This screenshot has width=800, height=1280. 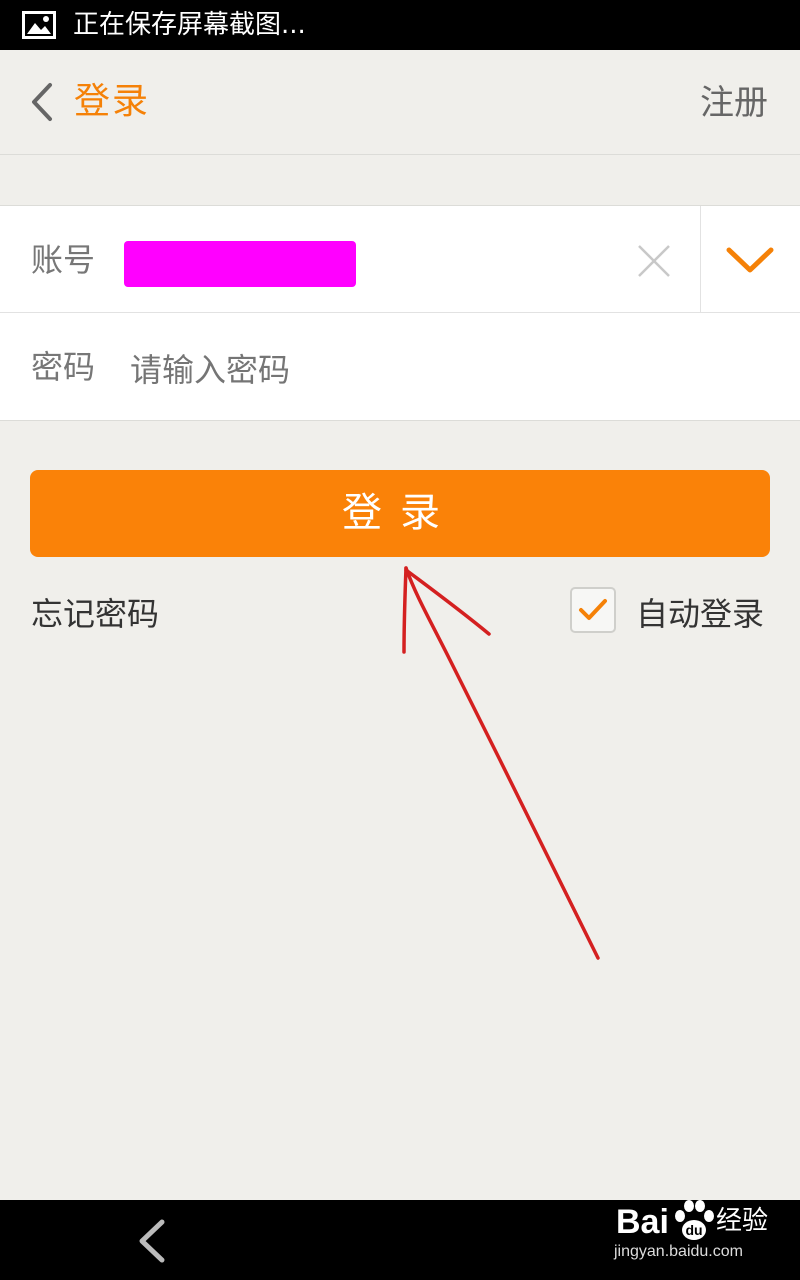 What do you see at coordinates (694, 1220) in the screenshot?
I see `paw-icon: du` at bounding box center [694, 1220].